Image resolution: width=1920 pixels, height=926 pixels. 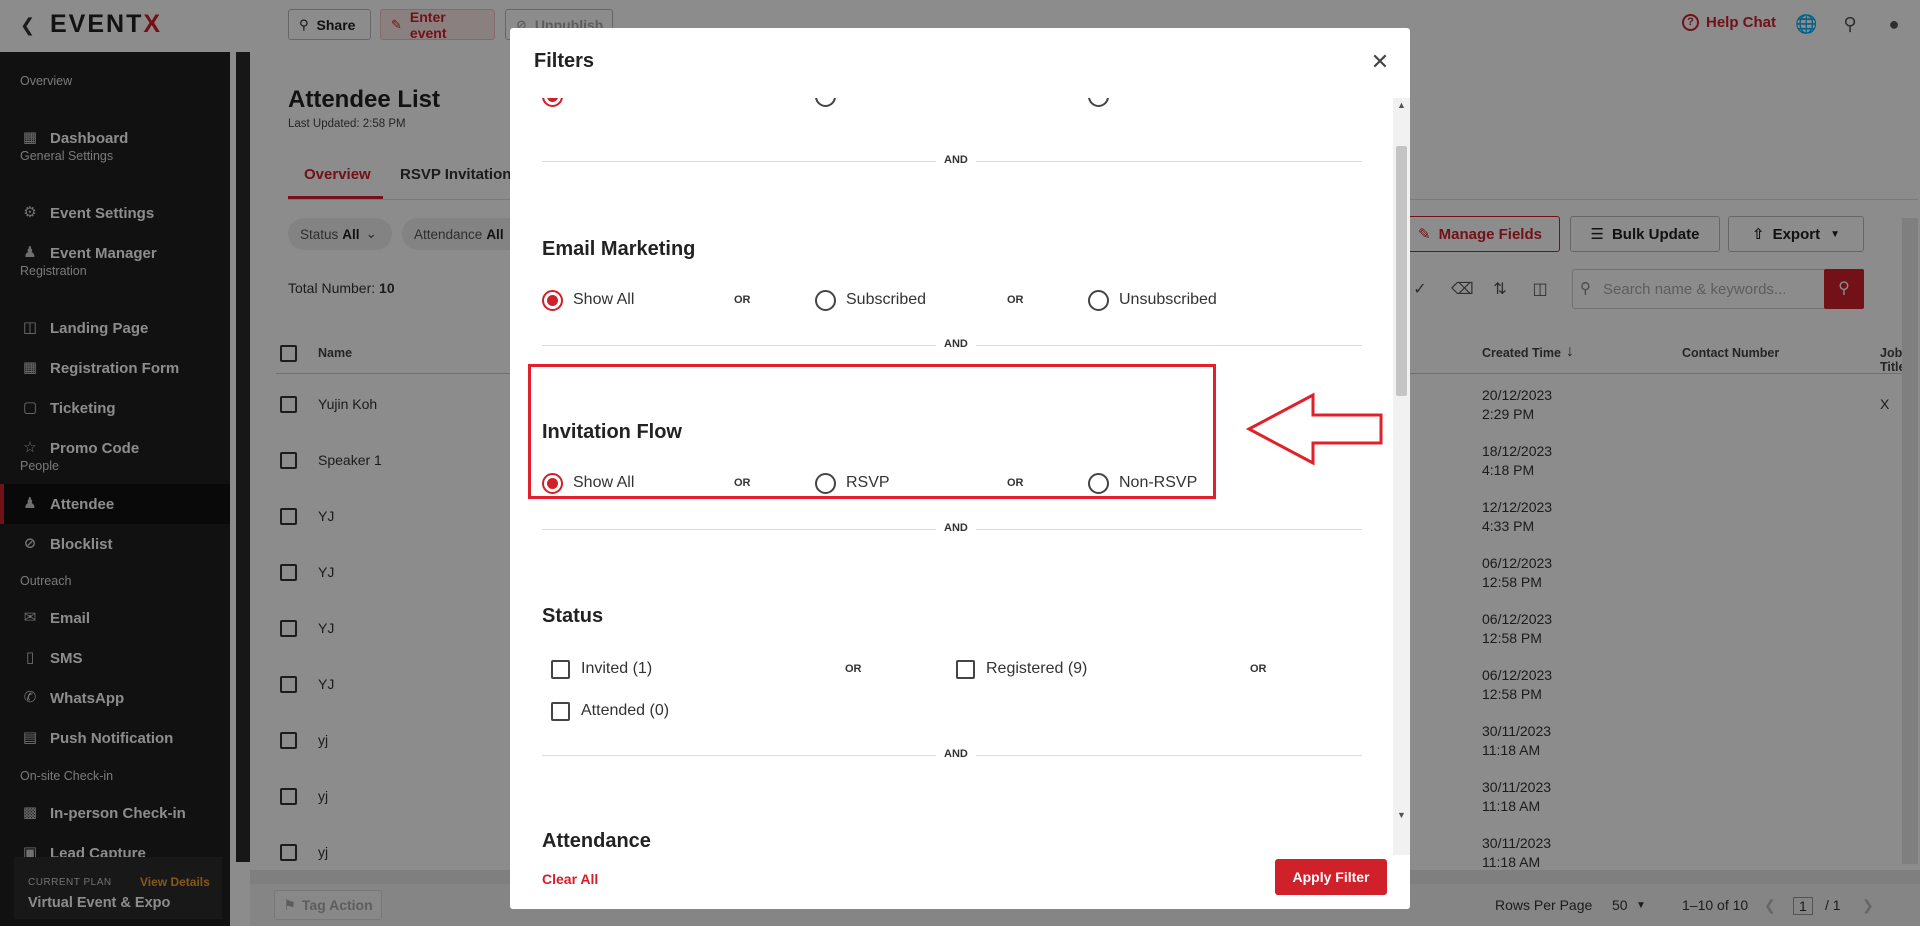 What do you see at coordinates (1401, 105) in the screenshot?
I see `scroll-up-arrow-icon: ▲` at bounding box center [1401, 105].